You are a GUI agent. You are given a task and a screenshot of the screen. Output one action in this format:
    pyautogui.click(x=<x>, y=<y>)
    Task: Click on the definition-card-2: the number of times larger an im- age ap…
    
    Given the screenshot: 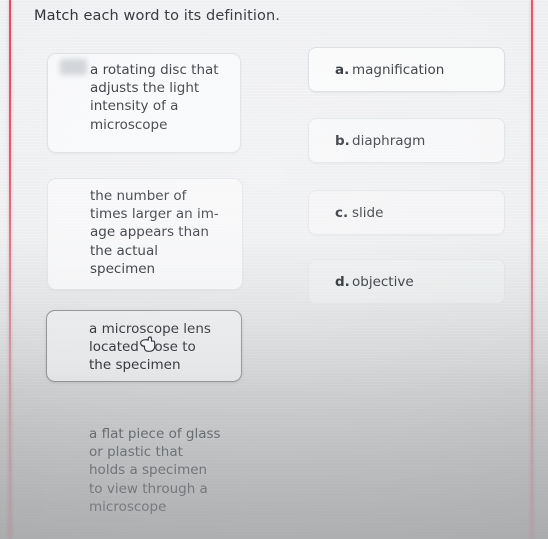 What is the action you would take?
    pyautogui.click(x=145, y=234)
    